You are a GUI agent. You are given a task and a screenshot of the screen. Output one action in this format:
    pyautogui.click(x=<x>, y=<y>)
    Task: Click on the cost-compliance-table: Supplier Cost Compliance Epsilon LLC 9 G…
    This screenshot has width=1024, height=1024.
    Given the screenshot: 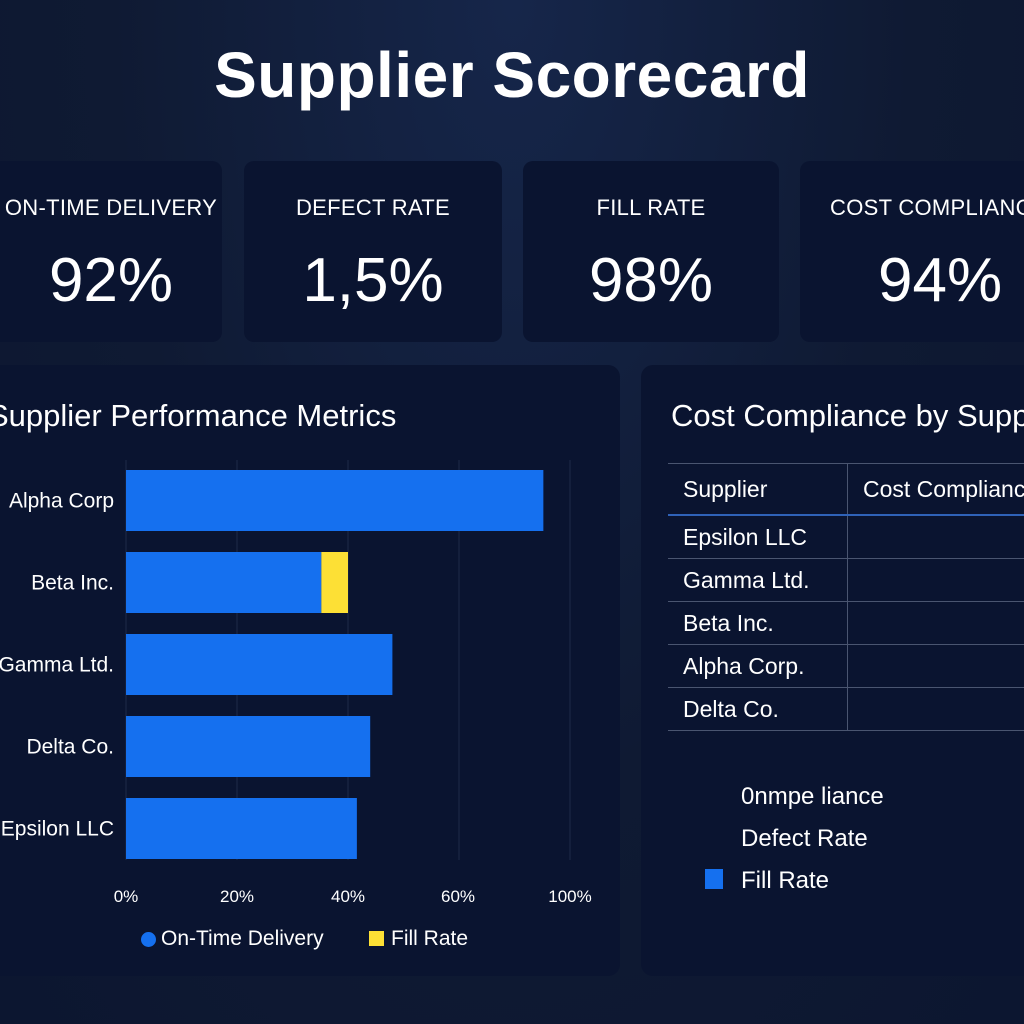 What is the action you would take?
    pyautogui.click(x=846, y=597)
    